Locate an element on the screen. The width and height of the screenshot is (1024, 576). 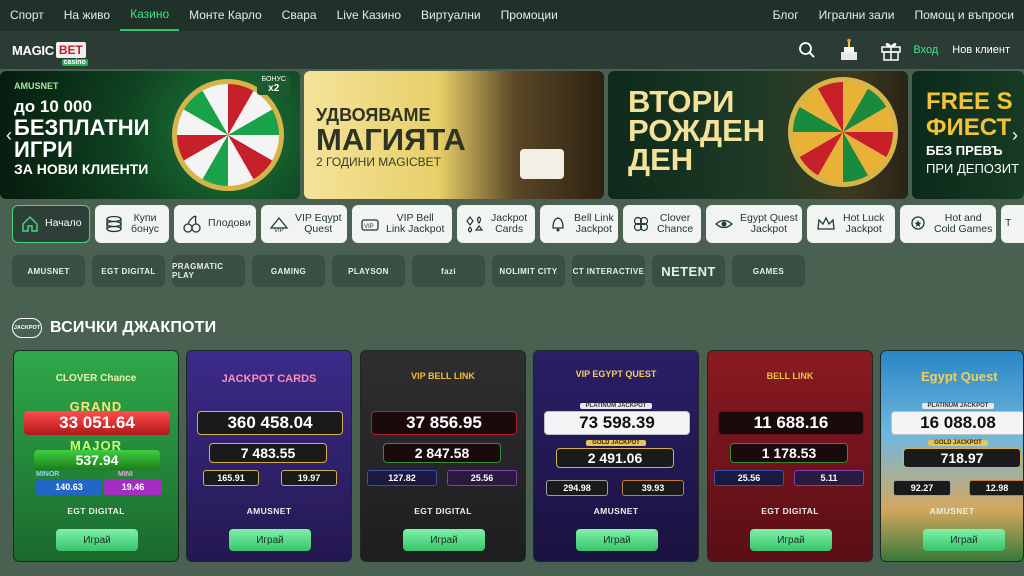
minor-label: MINOR is located at coordinates (48, 474).